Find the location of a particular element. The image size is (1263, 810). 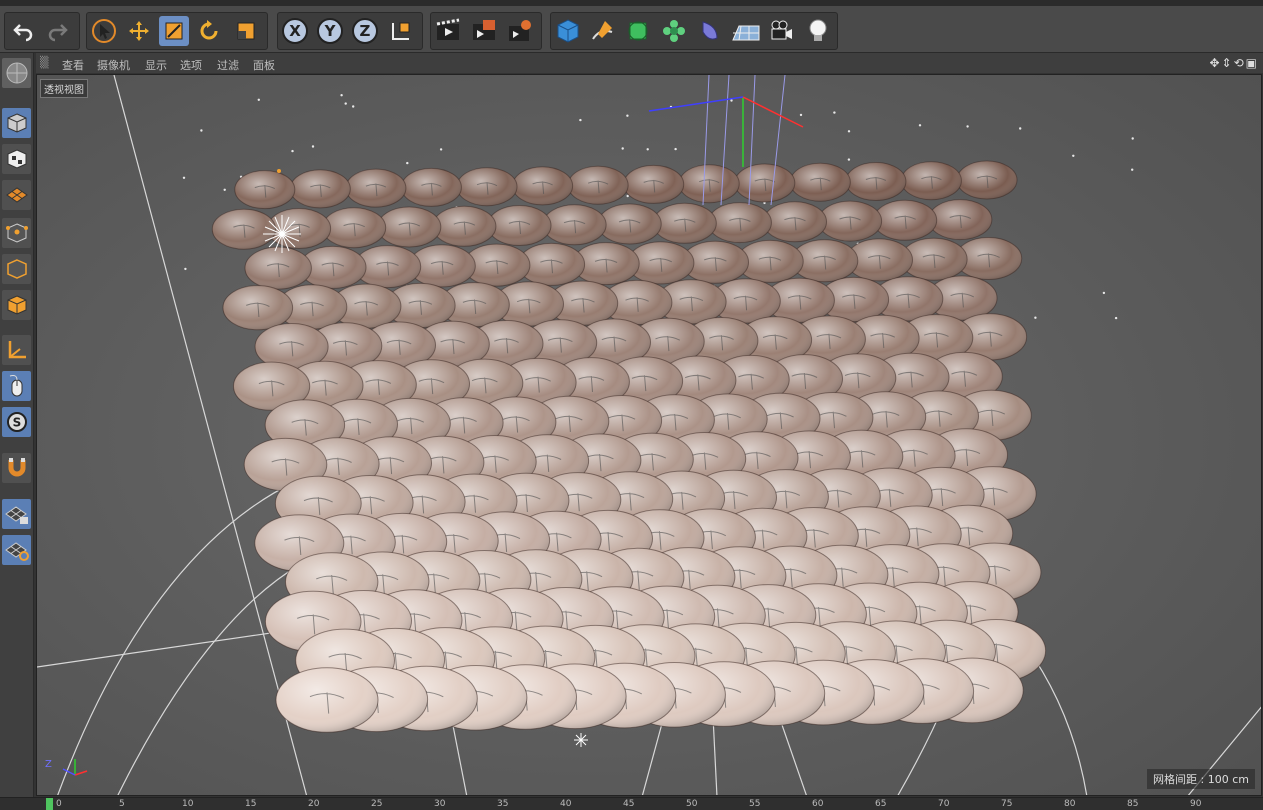

timeline-tick: 50 is located at coordinates (692, 804).